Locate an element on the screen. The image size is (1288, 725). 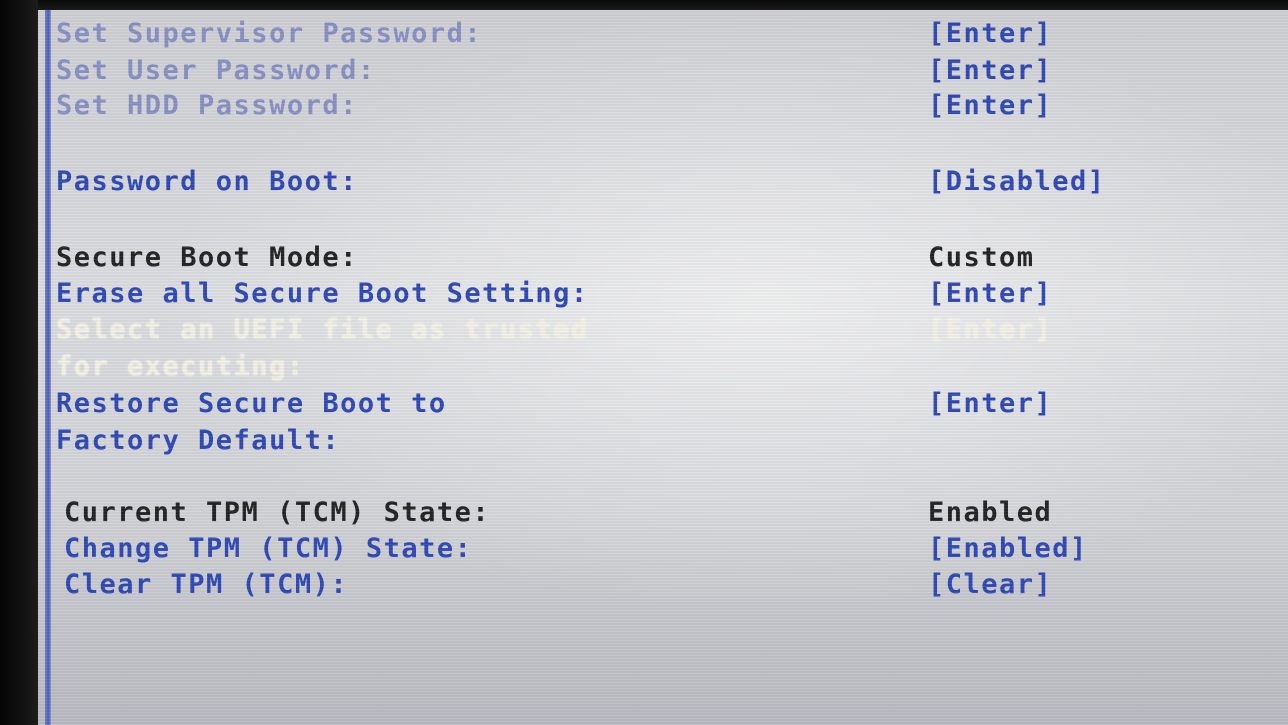
setting-label: Clear TPM (TCM): is located at coordinates (206, 584).